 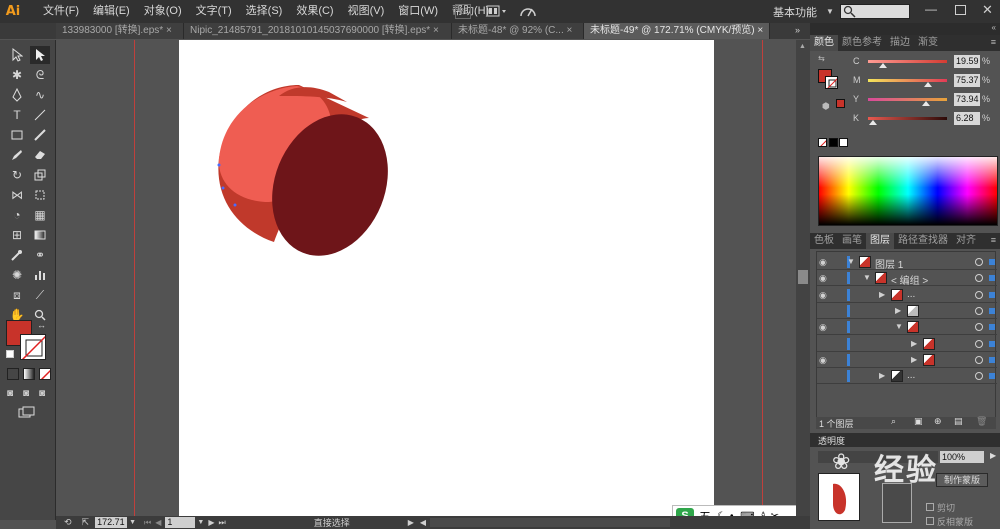 What do you see at coordinates (17, 295) in the screenshot?
I see `artboard-tool-icon: ⧈` at bounding box center [17, 295].